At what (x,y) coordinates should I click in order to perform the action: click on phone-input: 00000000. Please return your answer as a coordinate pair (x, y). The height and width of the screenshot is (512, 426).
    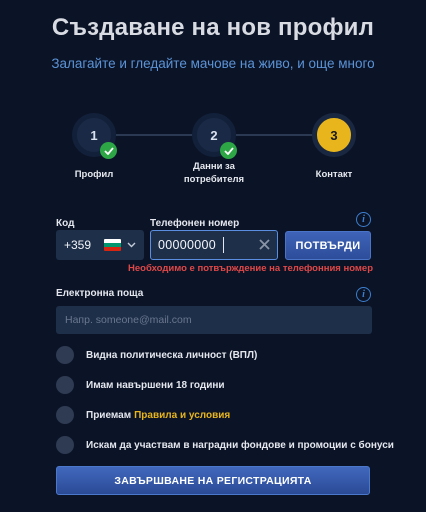
    Looking at the image, I should click on (214, 245).